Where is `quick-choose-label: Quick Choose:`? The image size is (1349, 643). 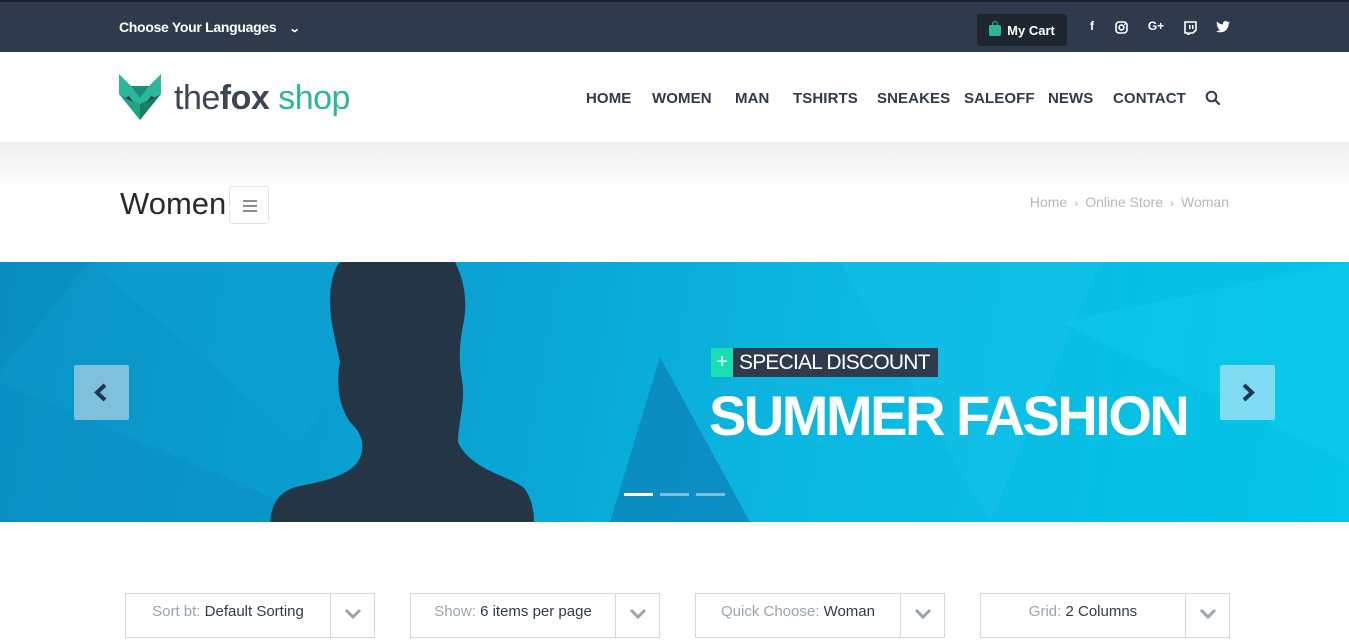
quick-choose-label: Quick Choose: is located at coordinates (770, 611).